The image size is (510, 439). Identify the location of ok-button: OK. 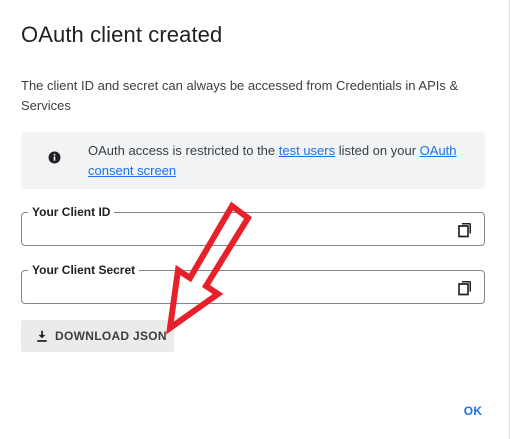
(473, 411).